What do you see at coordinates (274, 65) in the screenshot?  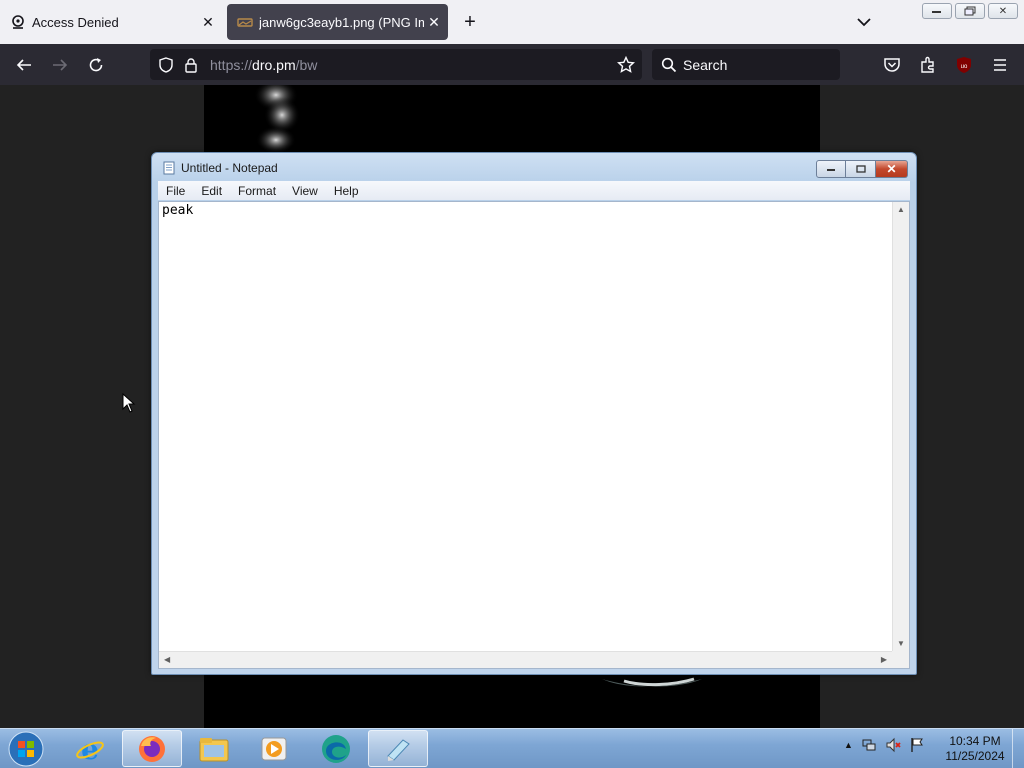 I see `url-host: dro.pm` at bounding box center [274, 65].